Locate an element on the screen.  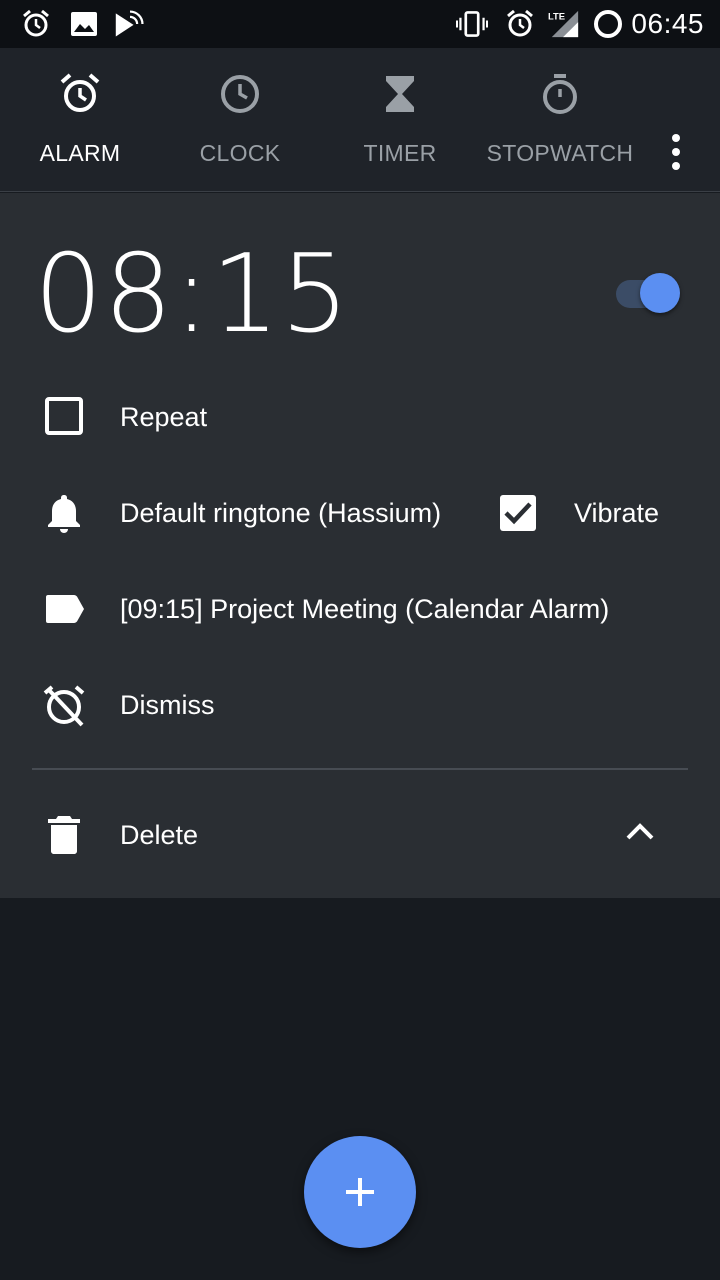
add-alarm-button is located at coordinates (360, 1192).